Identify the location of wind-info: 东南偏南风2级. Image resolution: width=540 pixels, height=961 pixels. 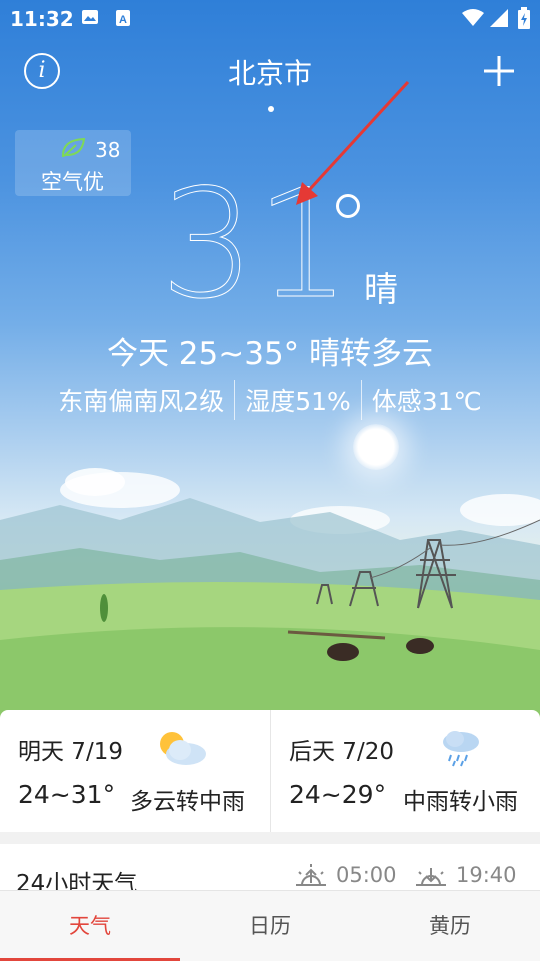
(141, 401).